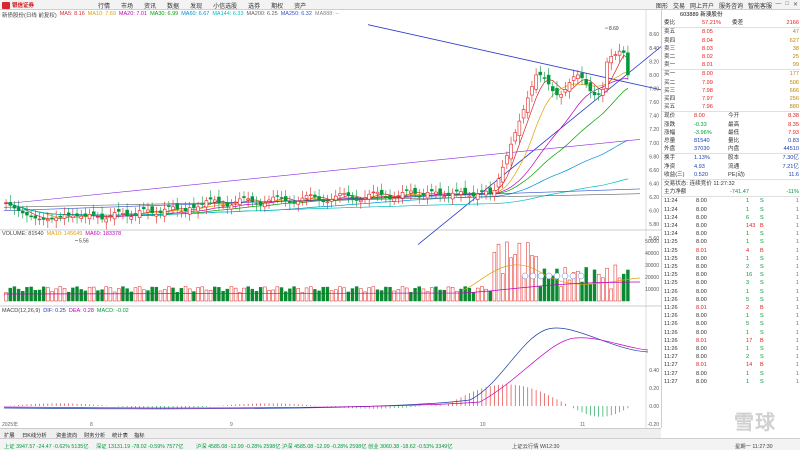 The height and width of the screenshot is (450, 800). I want to click on index-sh: 上证 3947.57 -24.47 -0.62% 5135亿, so click(46, 446).